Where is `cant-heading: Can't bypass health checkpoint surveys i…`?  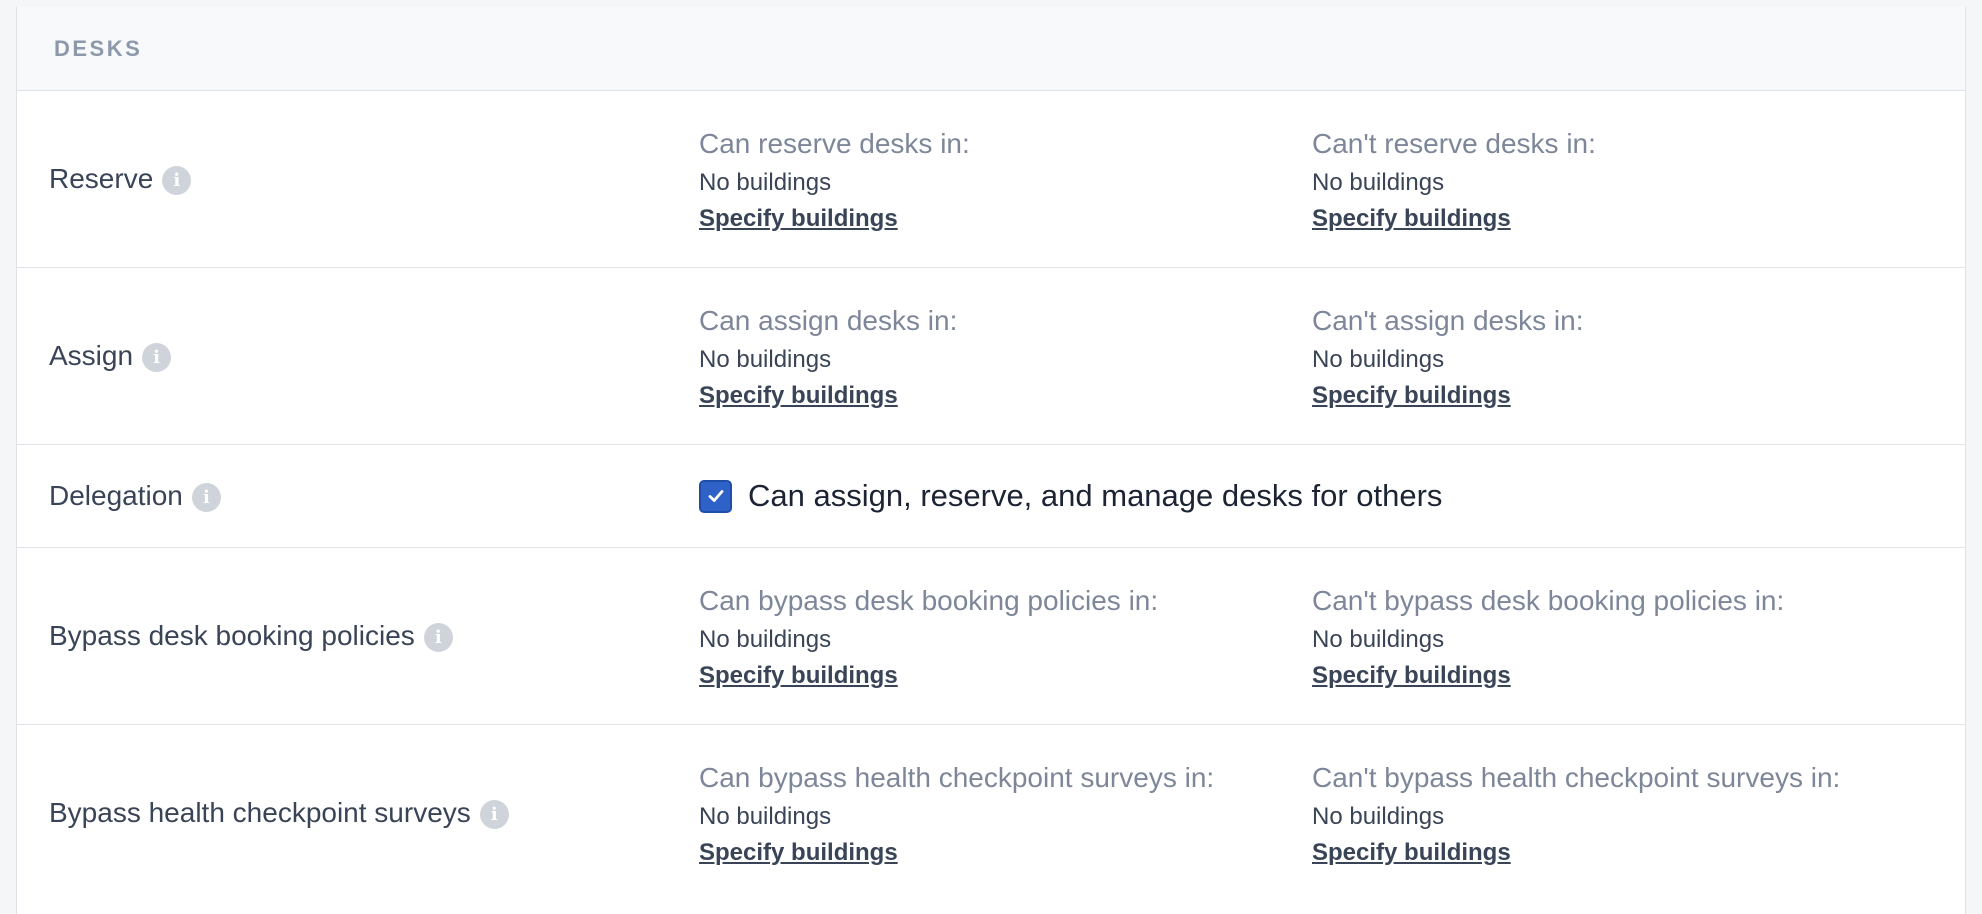 cant-heading: Can't bypass health checkpoint surveys i… is located at coordinates (1576, 777).